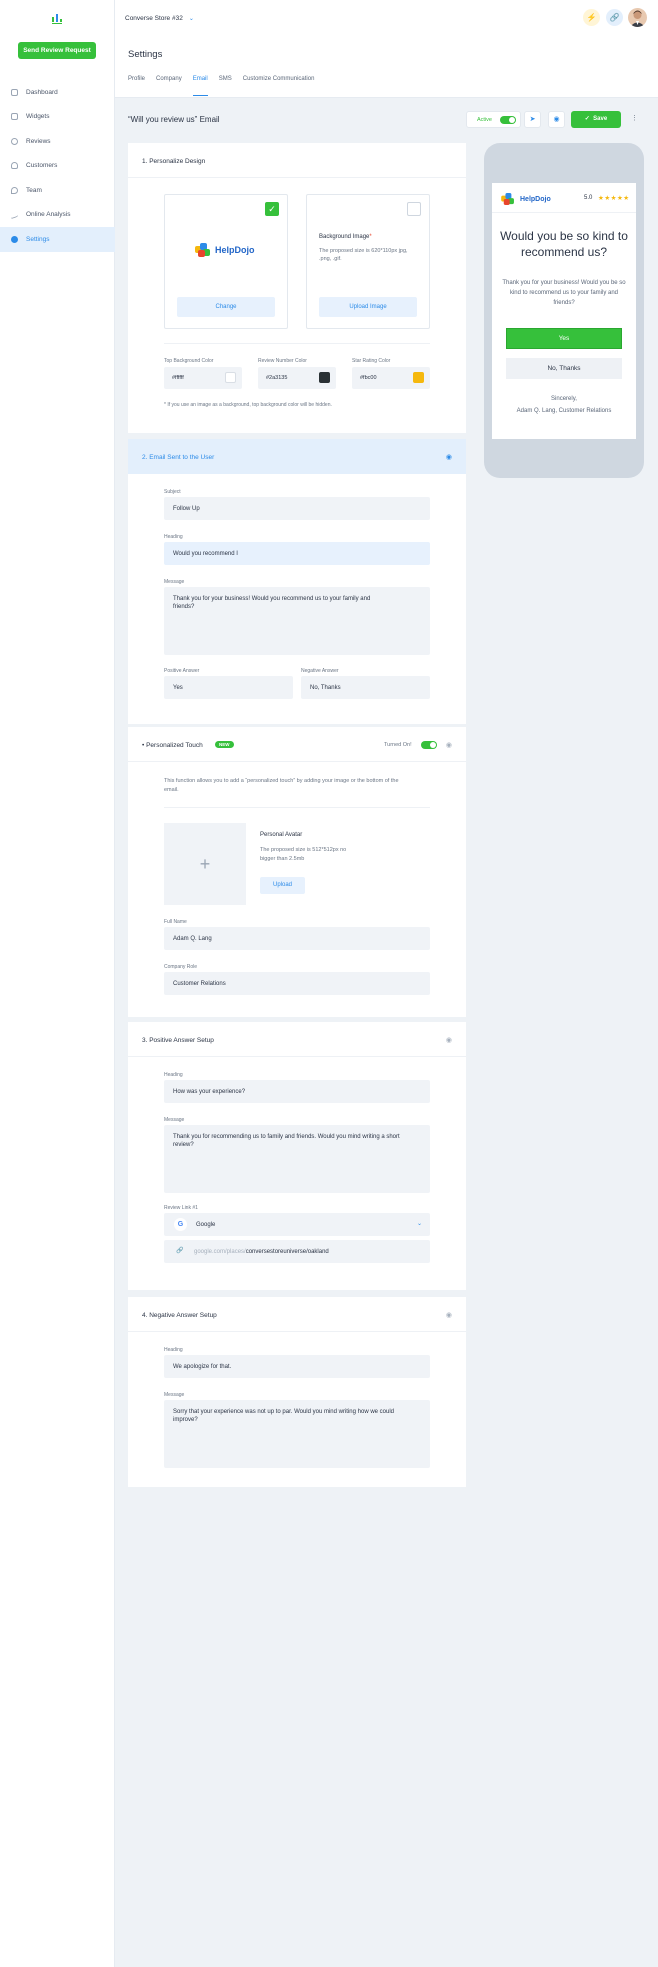 This screenshot has height=1967, width=658. I want to click on tab-email: Email, so click(200, 86).